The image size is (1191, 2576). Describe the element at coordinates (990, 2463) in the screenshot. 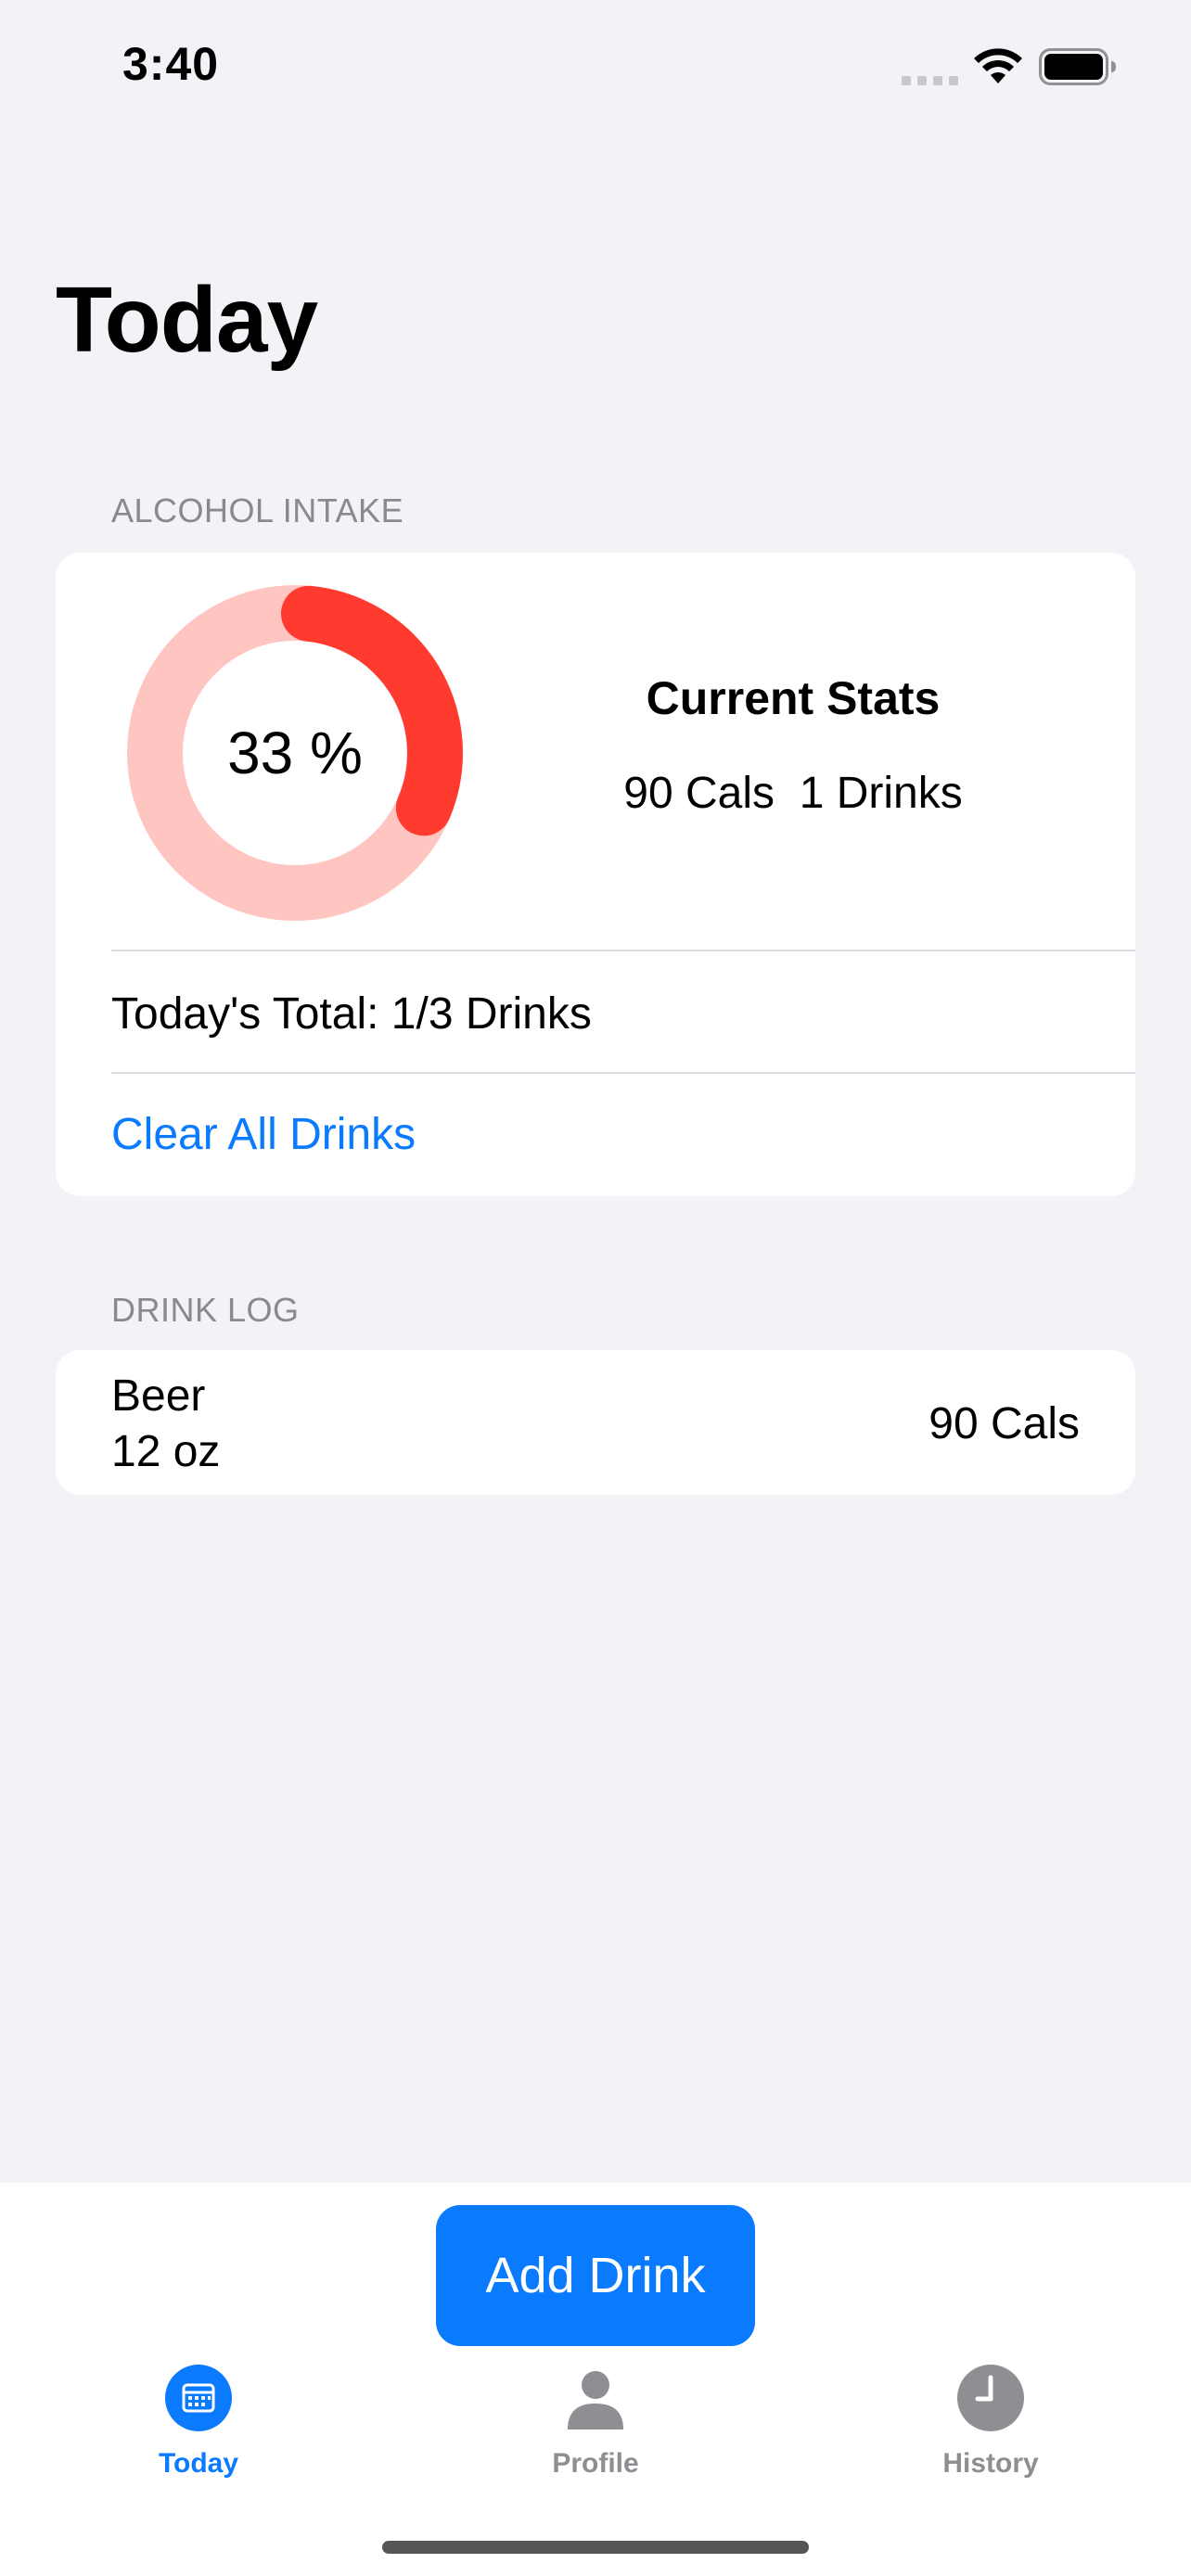

I see `tab-label: History` at that location.